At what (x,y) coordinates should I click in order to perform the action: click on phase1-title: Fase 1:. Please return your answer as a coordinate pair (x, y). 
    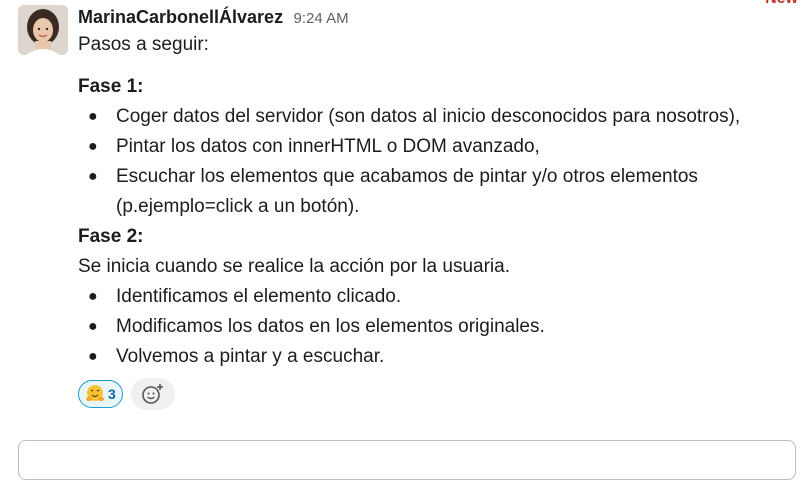
    Looking at the image, I should click on (111, 86).